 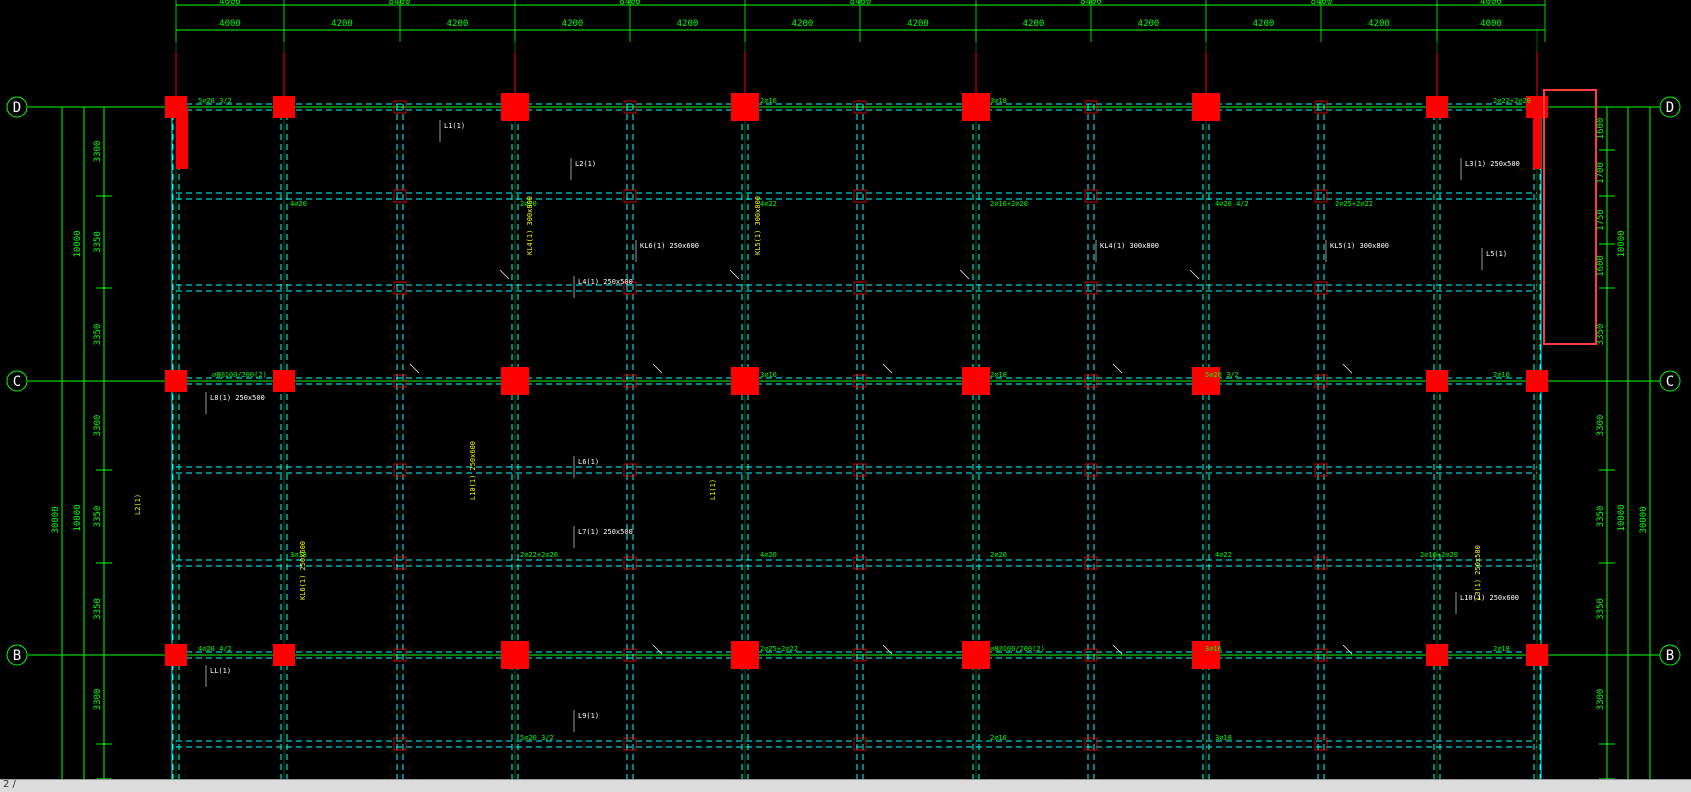 What do you see at coordinates (1491, 24) in the screenshot?
I see `dim-top-sub-11: 4000` at bounding box center [1491, 24].